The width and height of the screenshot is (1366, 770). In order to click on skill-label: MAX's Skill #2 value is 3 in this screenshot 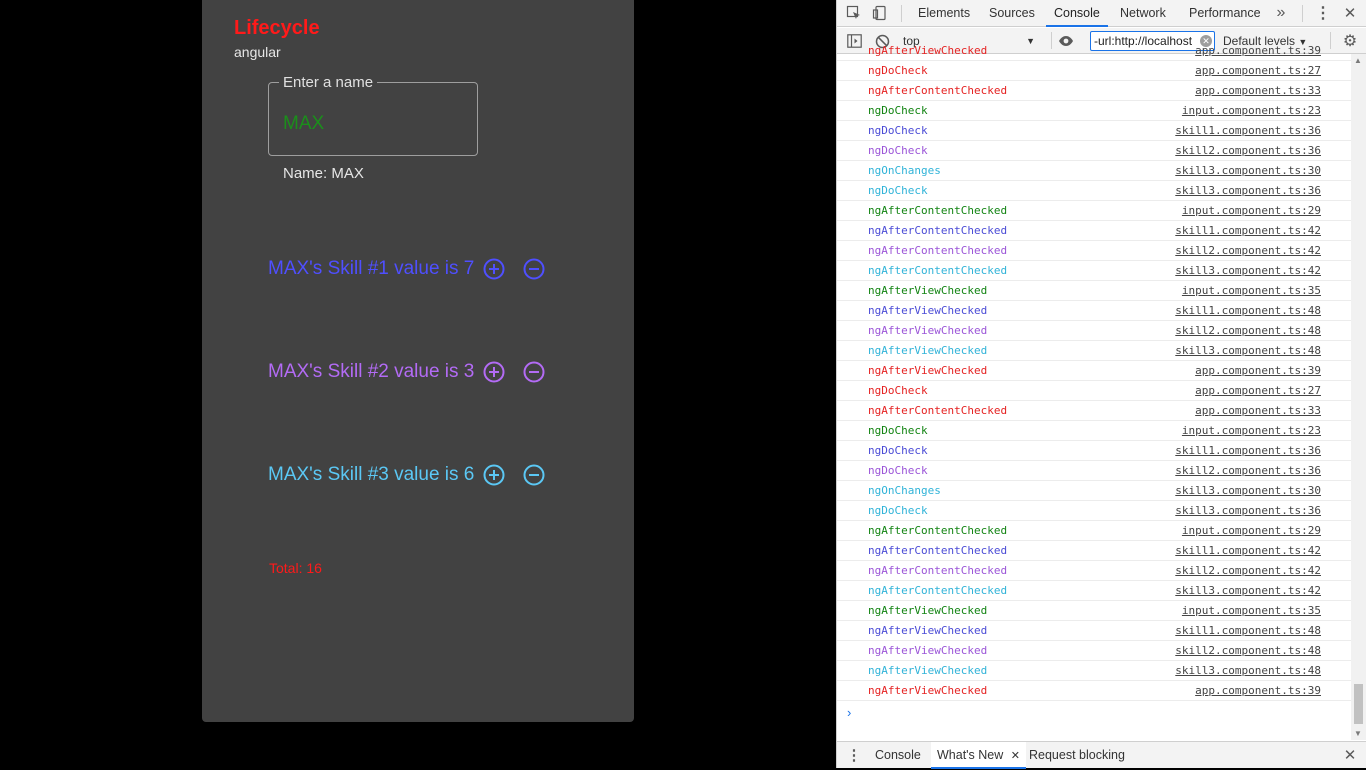, I will do `click(371, 371)`.